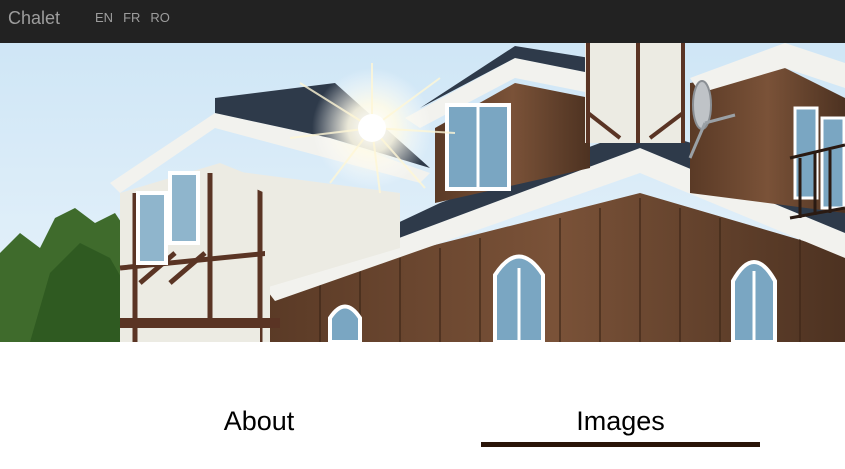 Image resolution: width=845 pixels, height=469 pixels. Describe the element at coordinates (34, 18) in the screenshot. I see `brand-link: Chalet` at that location.